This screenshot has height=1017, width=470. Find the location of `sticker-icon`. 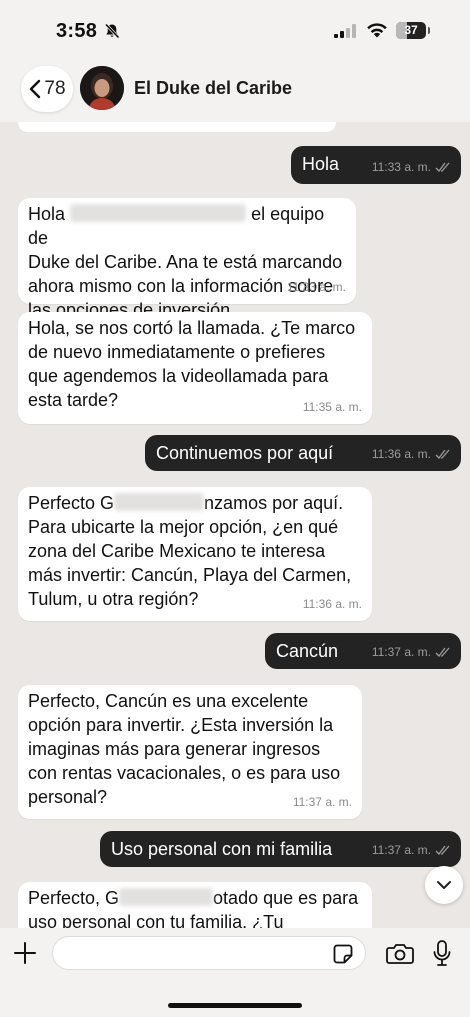

sticker-icon is located at coordinates (343, 954).